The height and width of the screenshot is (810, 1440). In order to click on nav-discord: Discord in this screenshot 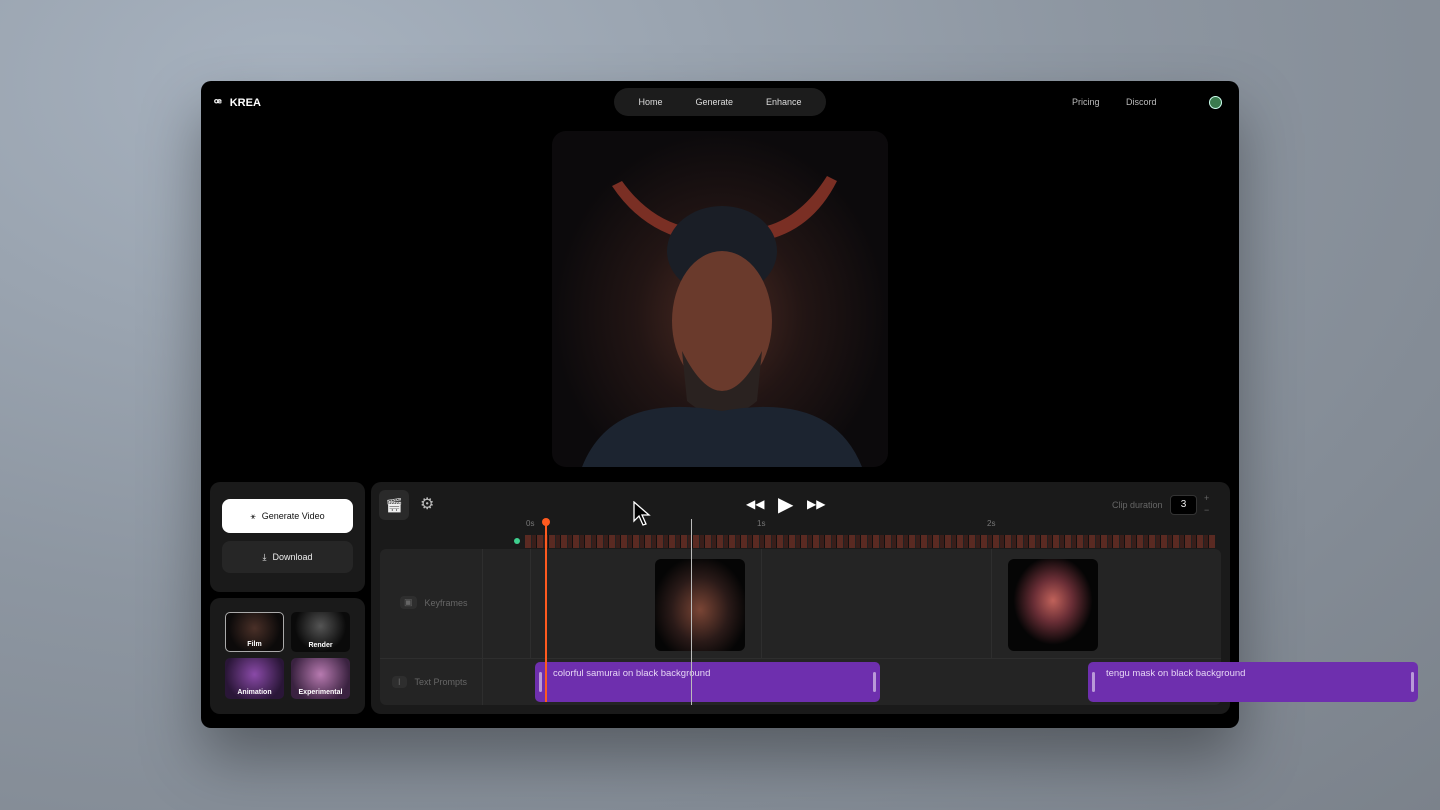, I will do `click(1141, 102)`.